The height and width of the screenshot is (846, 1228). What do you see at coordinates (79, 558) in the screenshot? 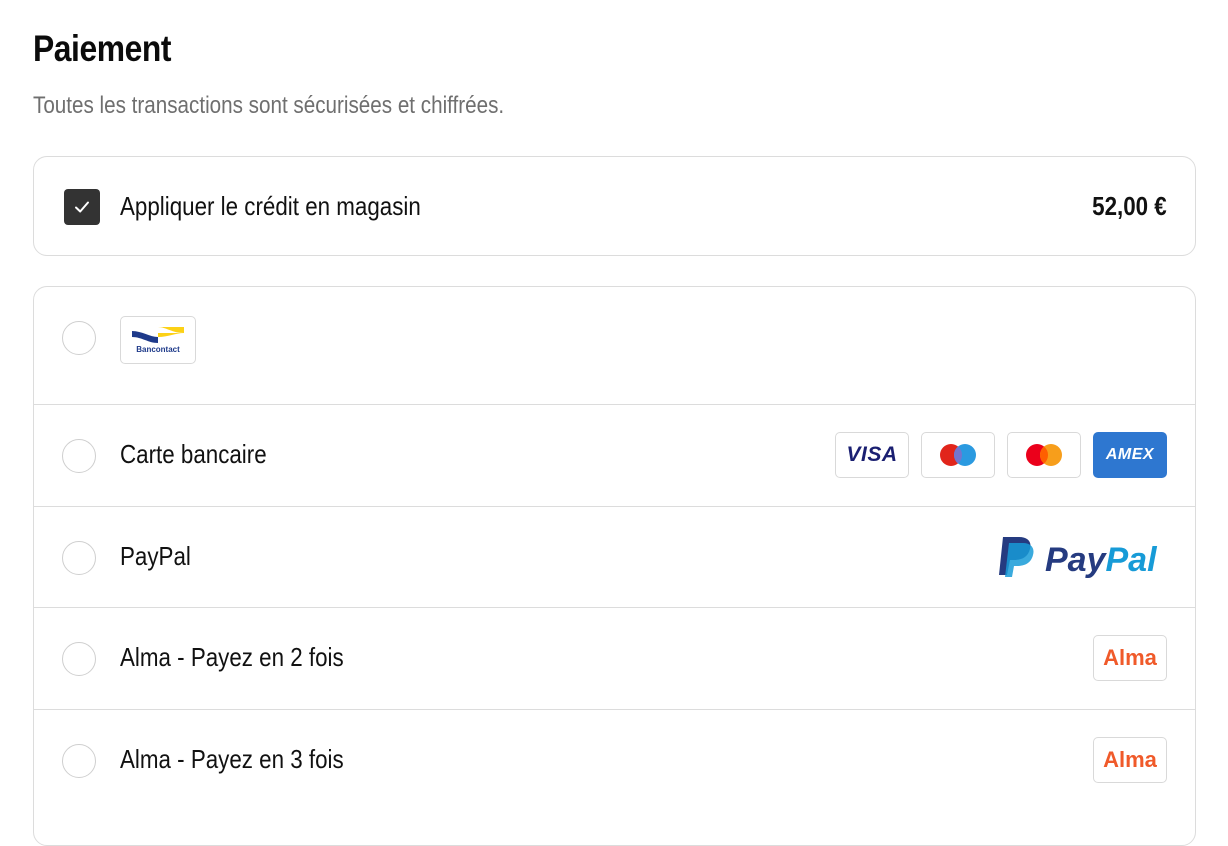
I see `paypal-radio` at bounding box center [79, 558].